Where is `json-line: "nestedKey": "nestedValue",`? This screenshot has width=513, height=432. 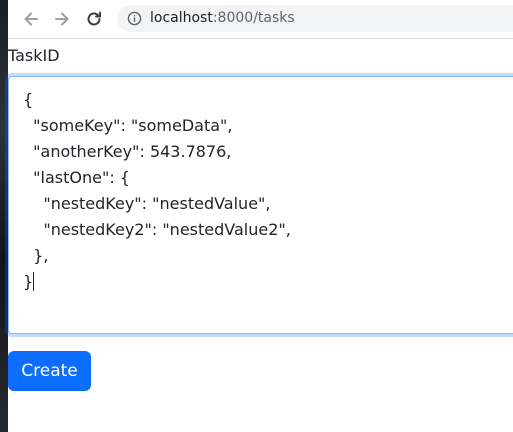 json-line: "nestedKey": "nestedValue", is located at coordinates (147, 203).